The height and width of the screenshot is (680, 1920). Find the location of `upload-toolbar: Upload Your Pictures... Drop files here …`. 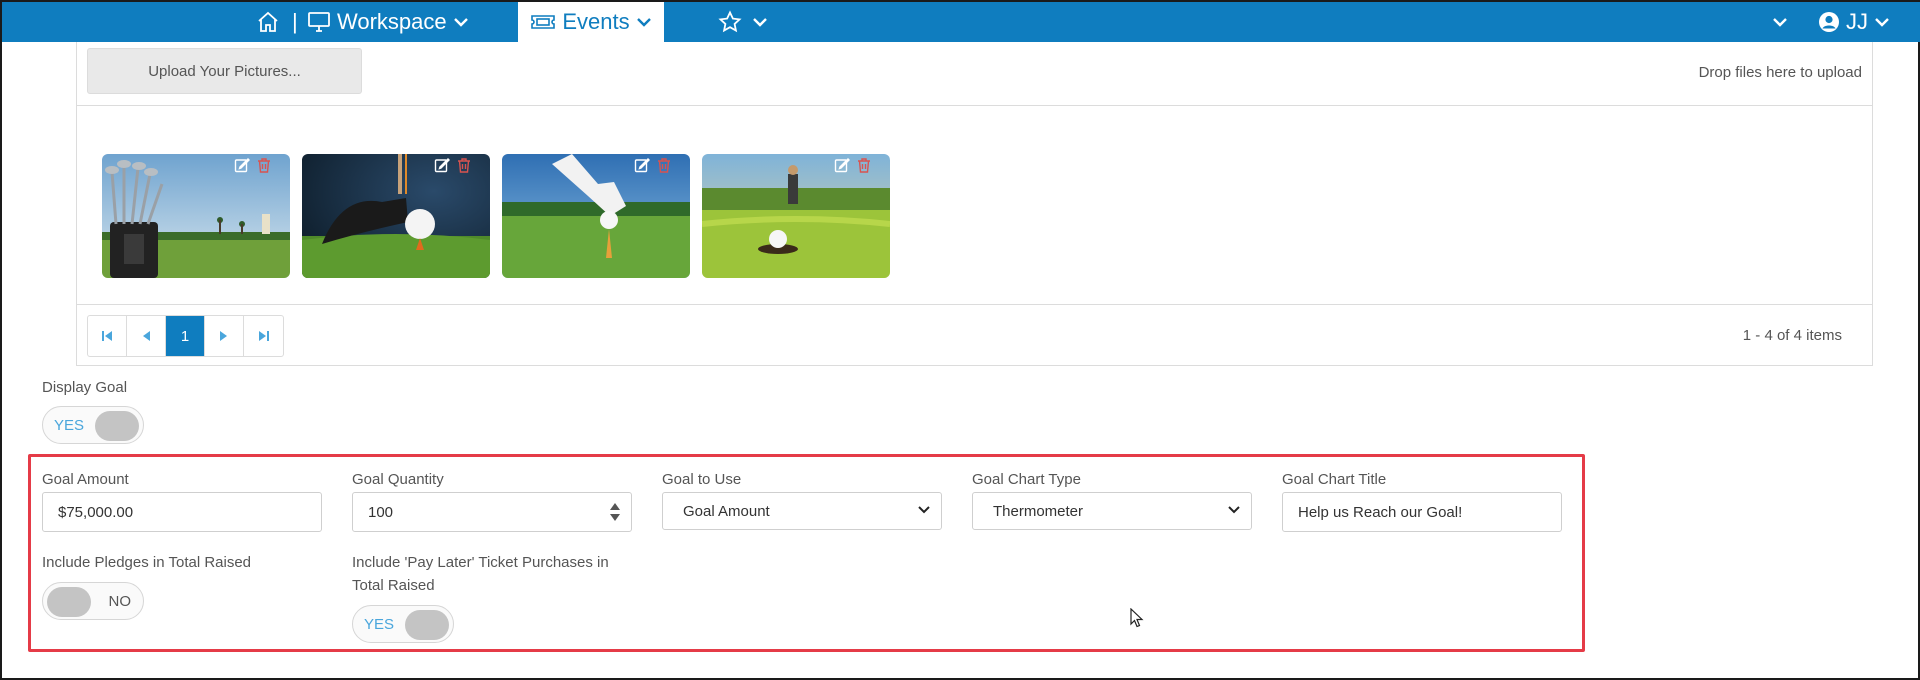

upload-toolbar: Upload Your Pictures... Drop files here … is located at coordinates (974, 74).